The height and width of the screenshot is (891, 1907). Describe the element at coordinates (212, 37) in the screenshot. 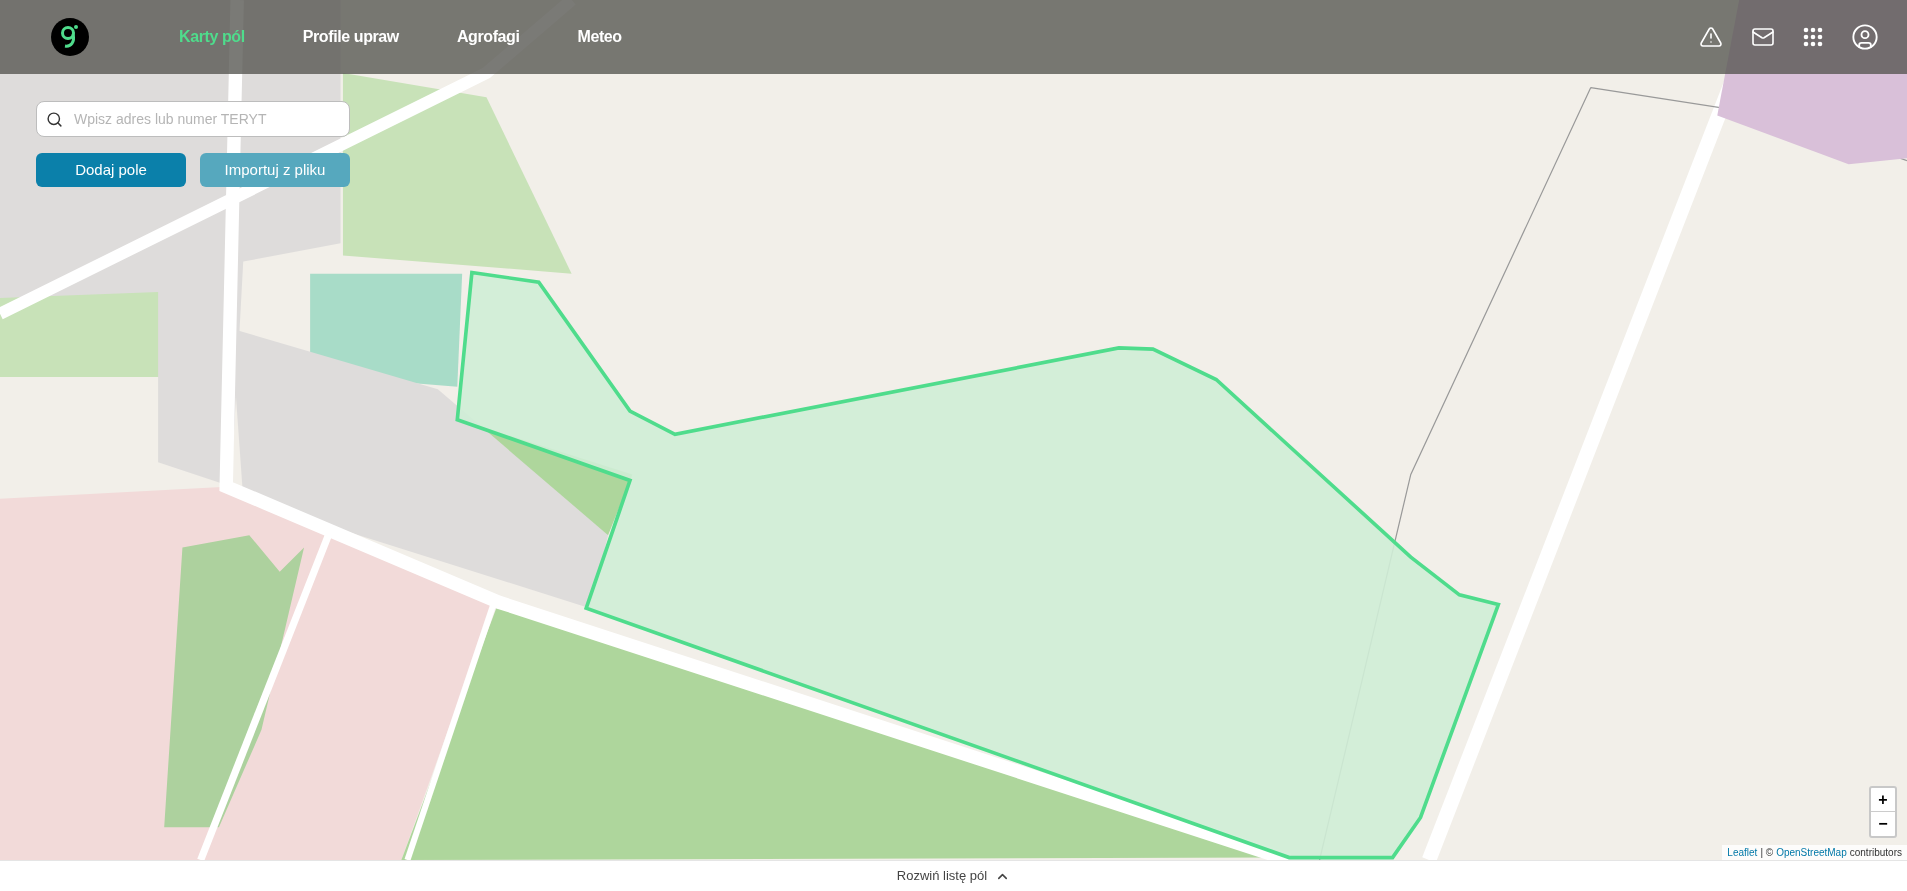

I see `nav-tab: Karty pól` at that location.